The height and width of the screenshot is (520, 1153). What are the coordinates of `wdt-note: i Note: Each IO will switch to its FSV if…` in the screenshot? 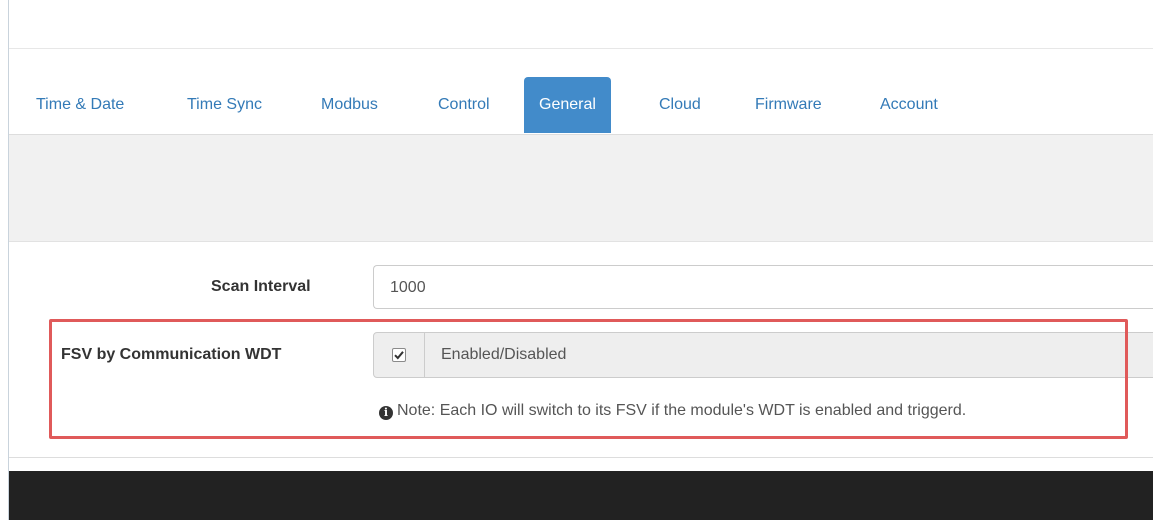 It's located at (672, 411).